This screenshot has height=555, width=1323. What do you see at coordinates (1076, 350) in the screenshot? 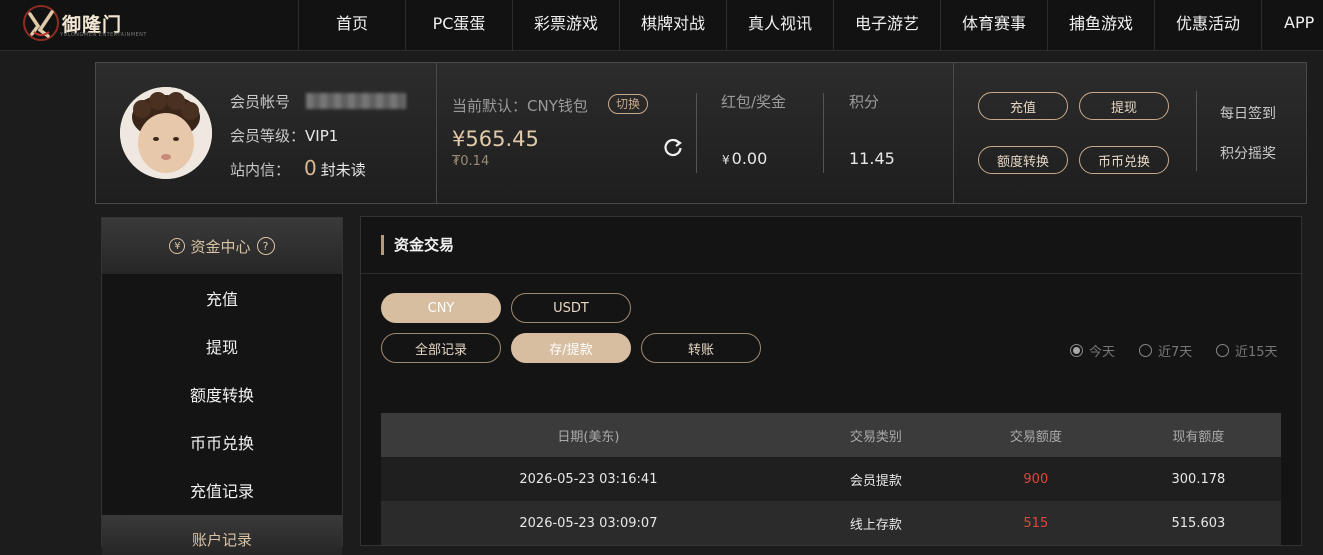
I see `radio-checked-icon` at bounding box center [1076, 350].